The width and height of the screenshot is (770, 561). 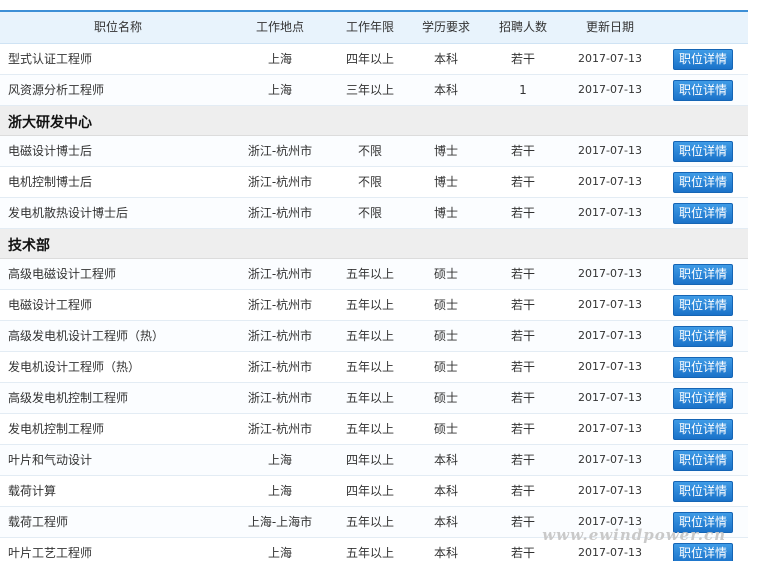 I want to click on watermark: www.ewindpower.cn, so click(x=634, y=535).